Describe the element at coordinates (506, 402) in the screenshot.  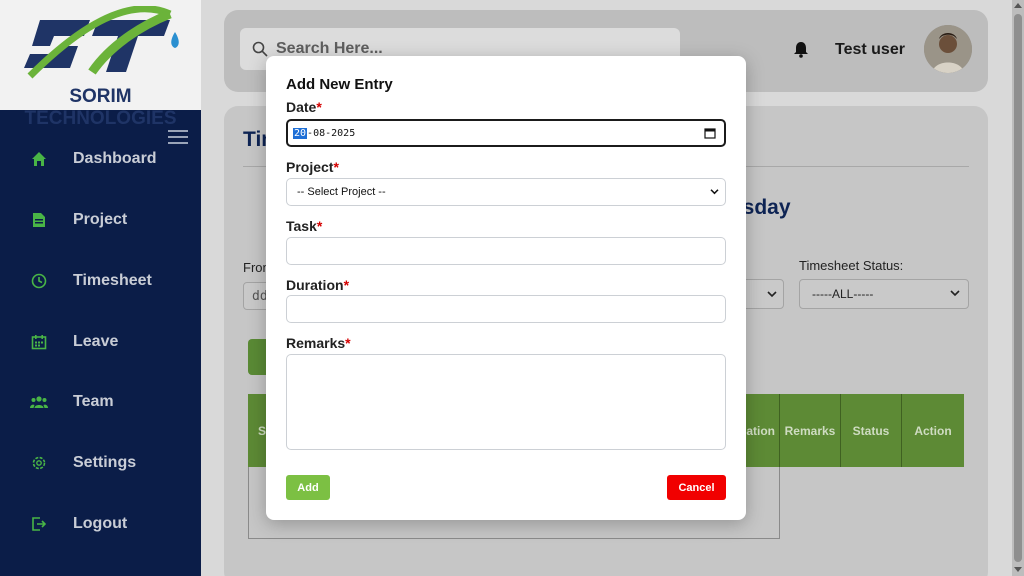
I see `remarks-textarea` at that location.